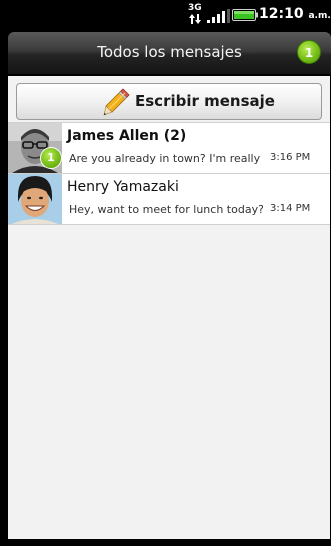 The image size is (331, 546). I want to click on network-label: 3G, so click(195, 8).